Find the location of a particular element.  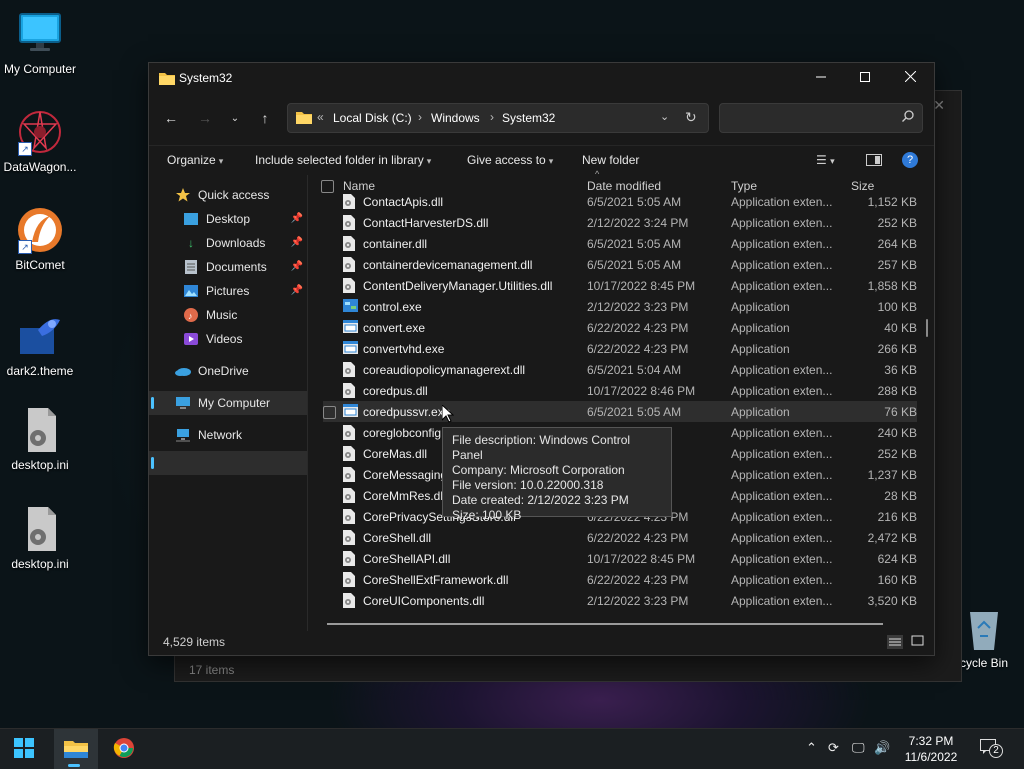

search-input is located at coordinates (821, 118).